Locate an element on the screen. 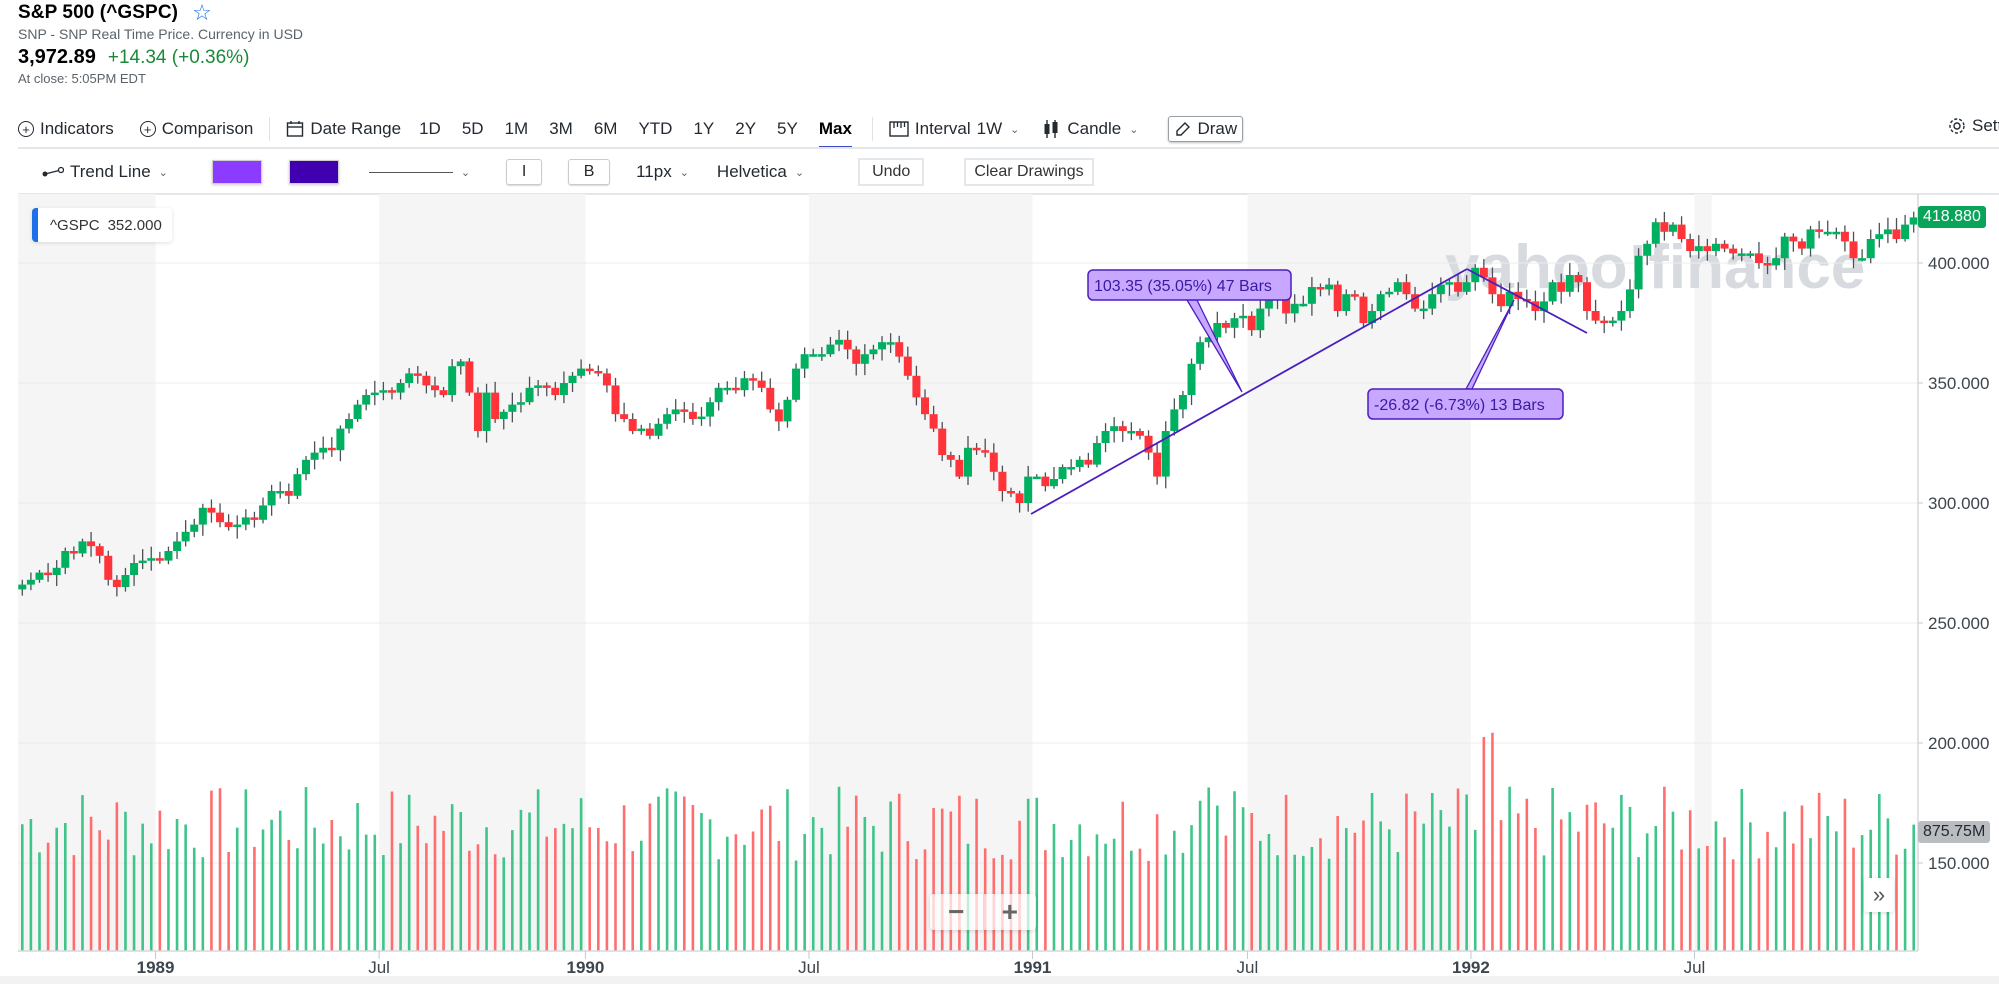 The image size is (1999, 984). x-tick-label: 1989 is located at coordinates (156, 967).